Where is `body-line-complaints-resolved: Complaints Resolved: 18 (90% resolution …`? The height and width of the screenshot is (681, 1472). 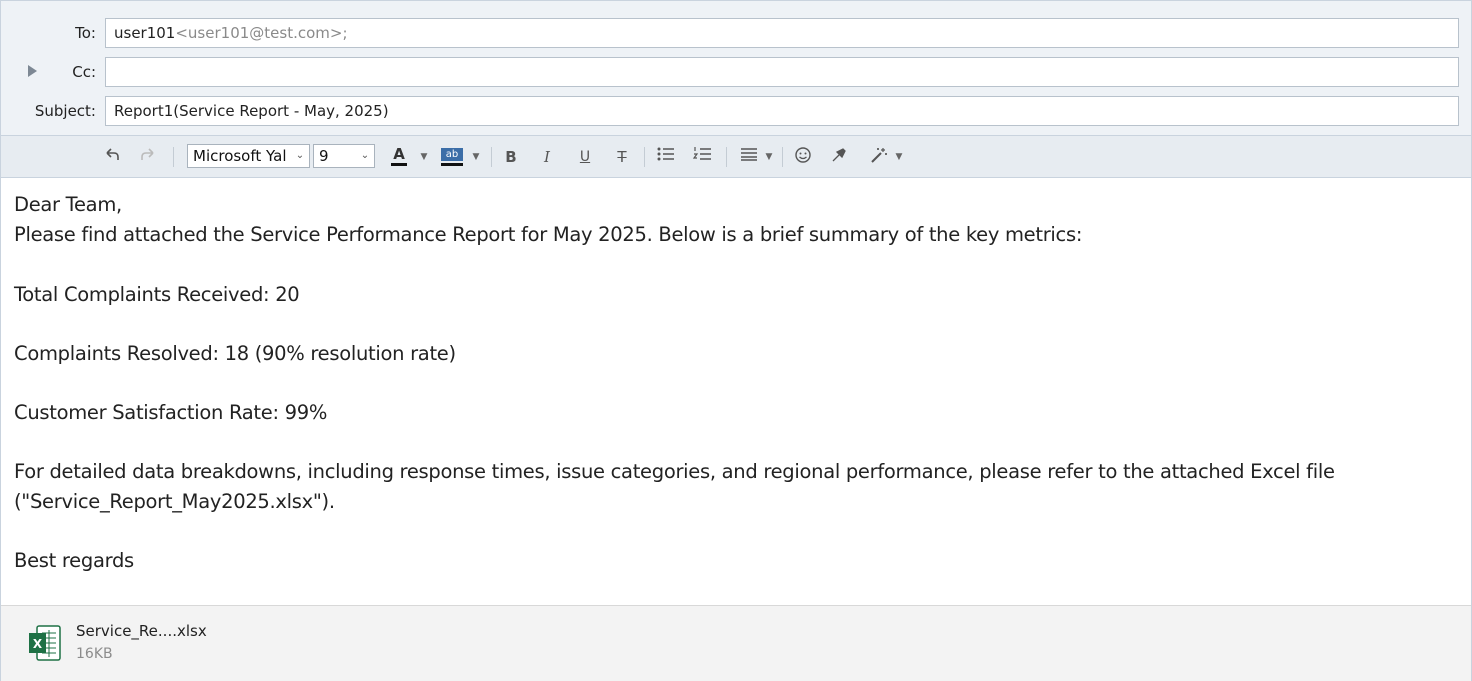
body-line-complaints-resolved: Complaints Resolved: 18 (90% resolution … is located at coordinates (235, 353).